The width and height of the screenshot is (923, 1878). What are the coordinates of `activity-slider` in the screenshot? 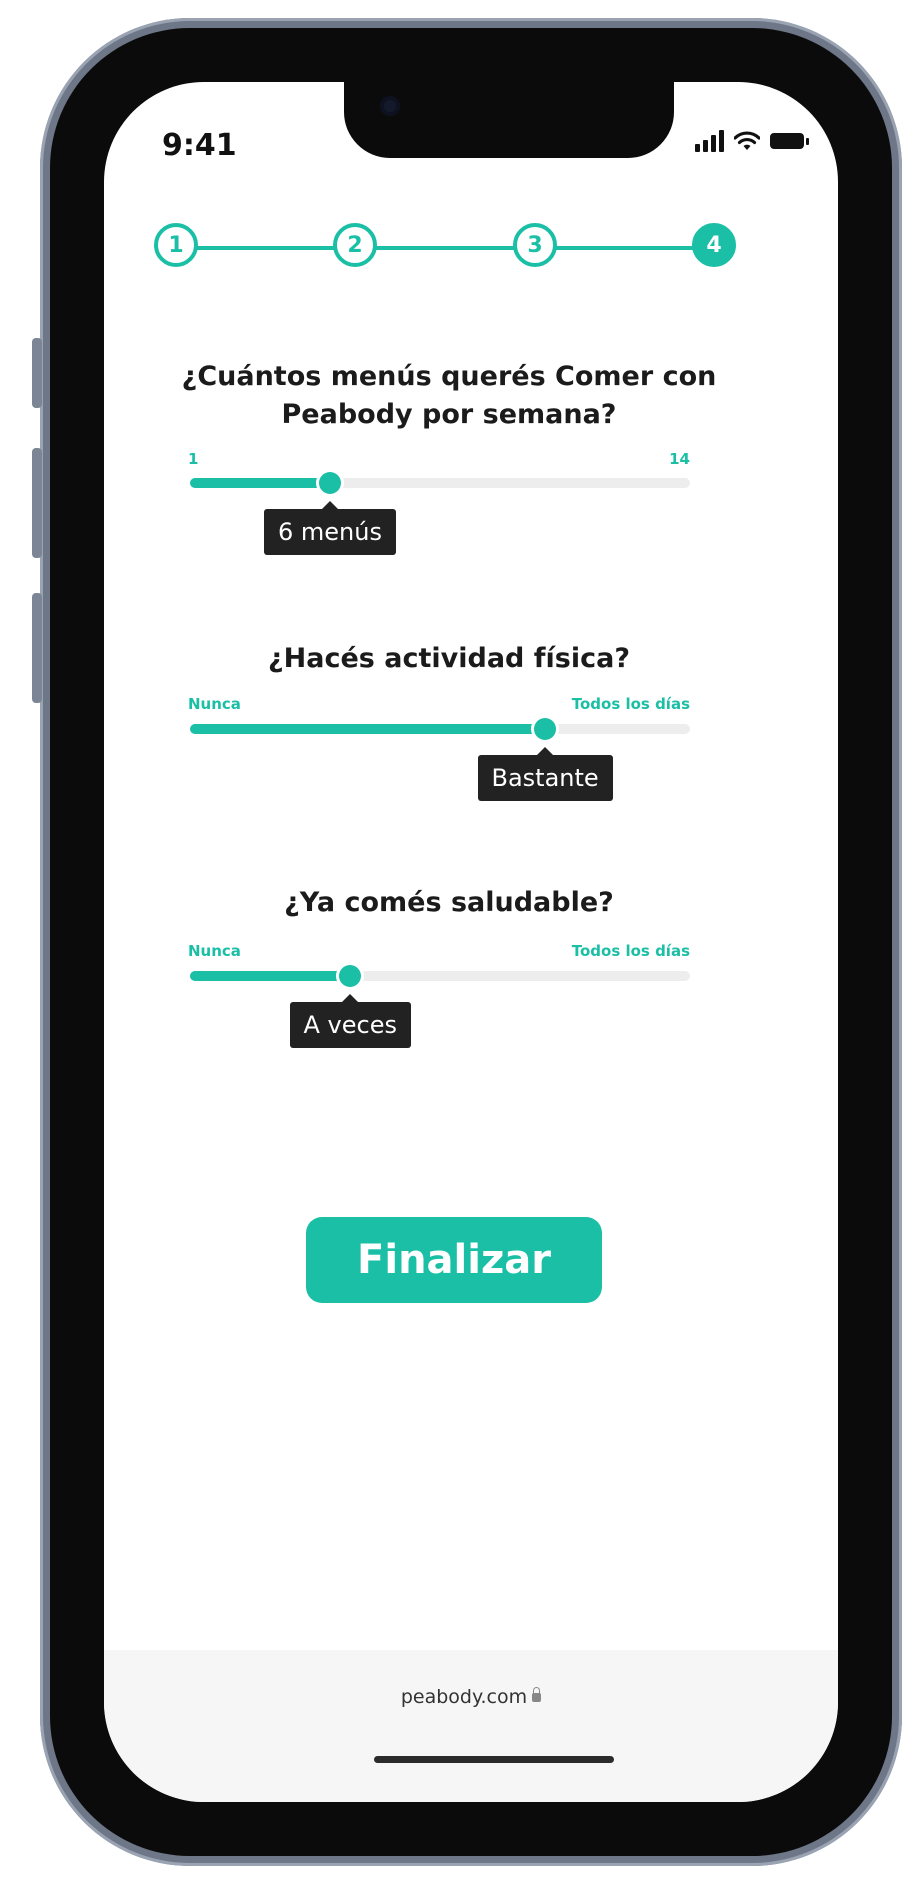 It's located at (440, 729).